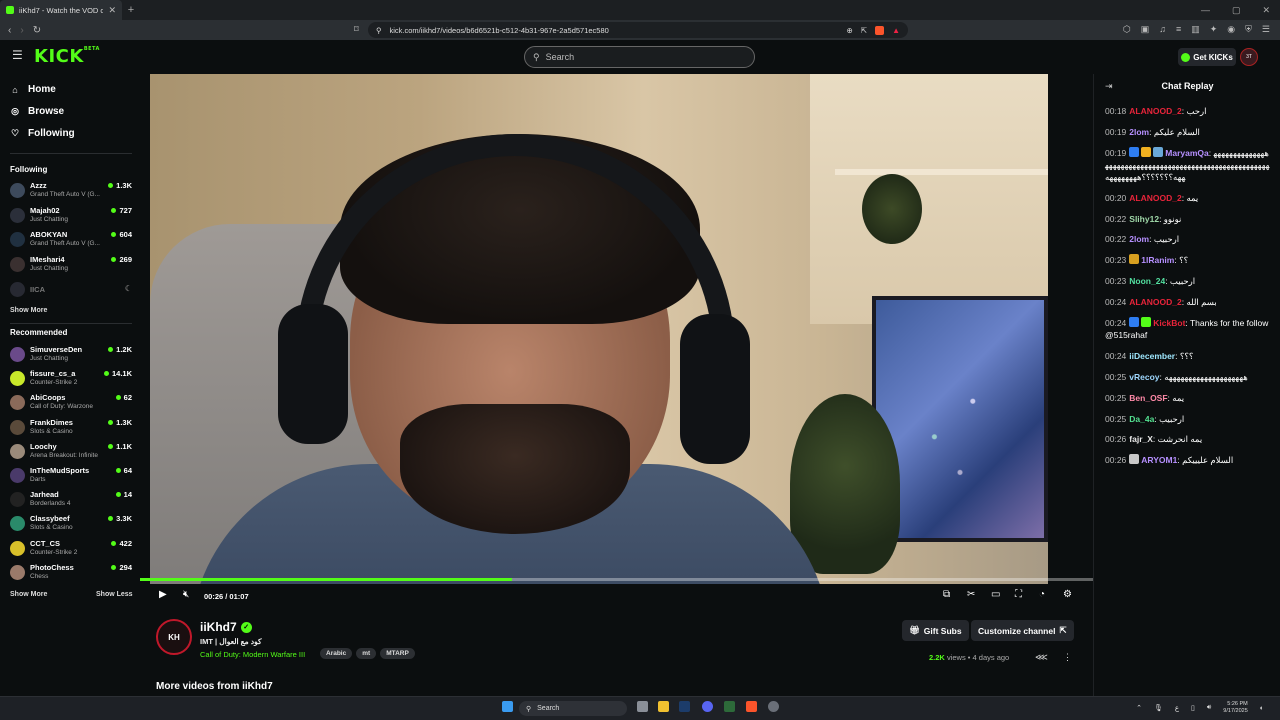 Image resolution: width=1280 pixels, height=720 pixels. Describe the element at coordinates (1157, 260) in the screenshot. I see `chat-username: 1lRanim` at that location.